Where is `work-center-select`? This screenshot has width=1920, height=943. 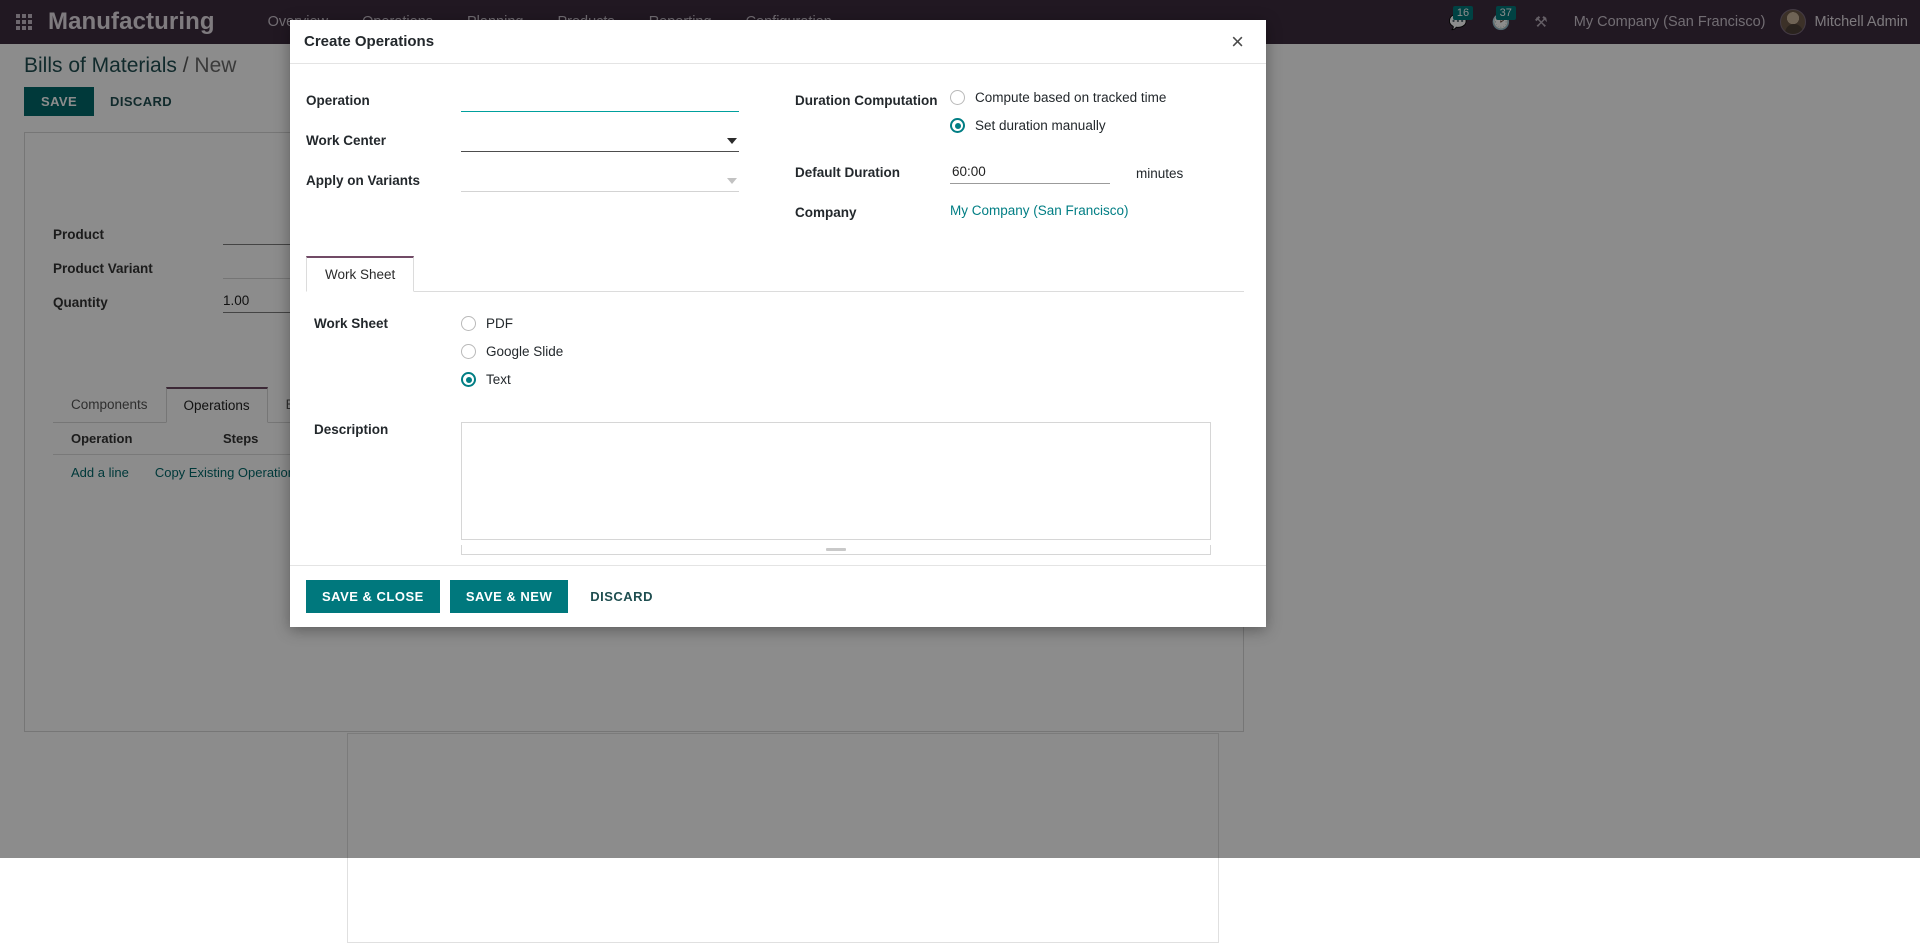 work-center-select is located at coordinates (600, 141).